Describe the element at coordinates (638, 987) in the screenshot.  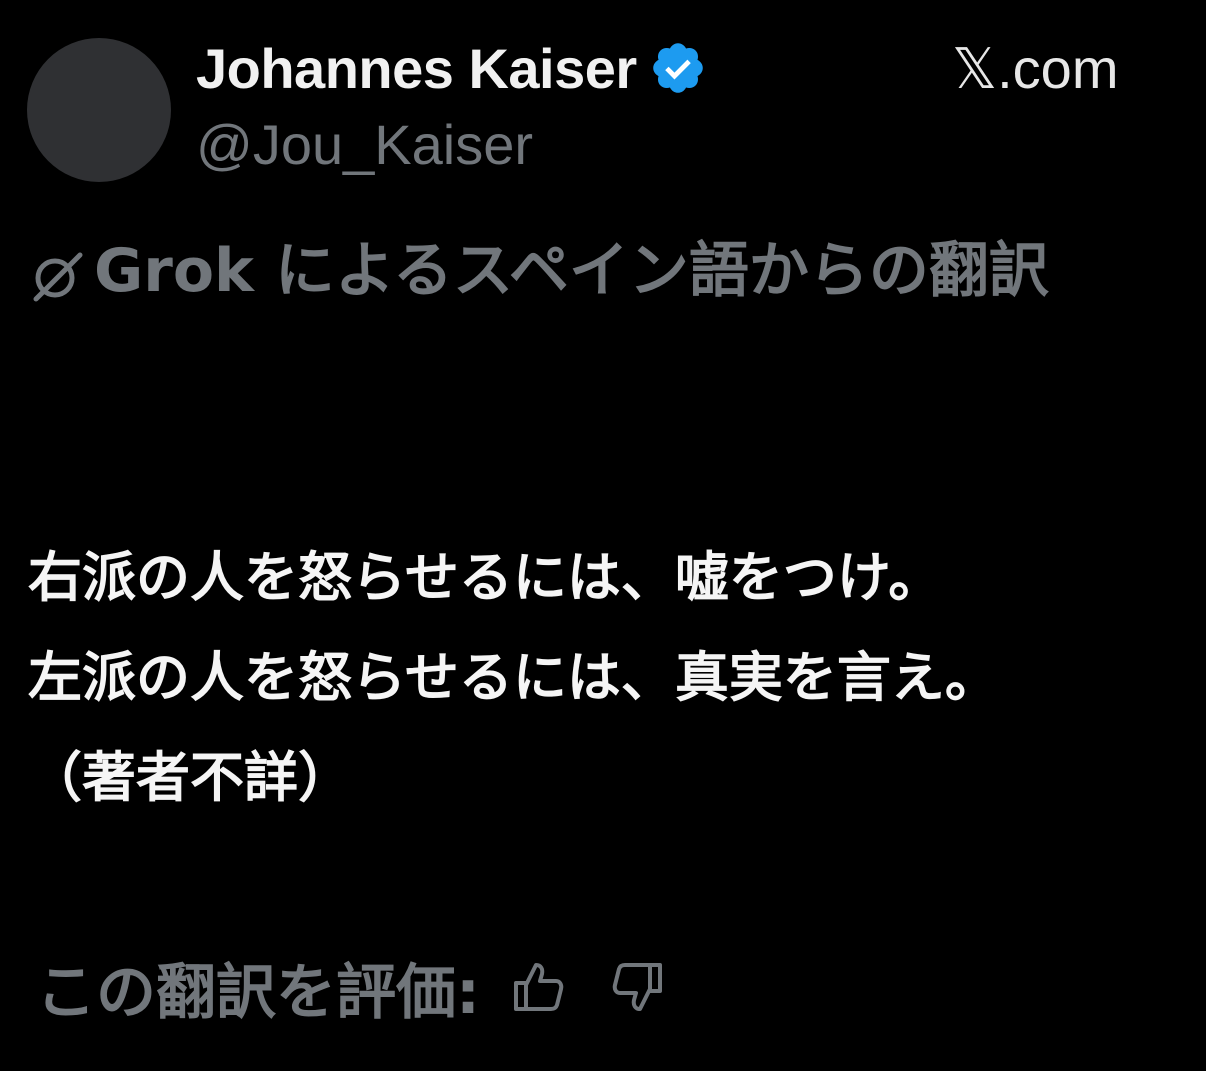
I see `thumbs-down-icon` at that location.